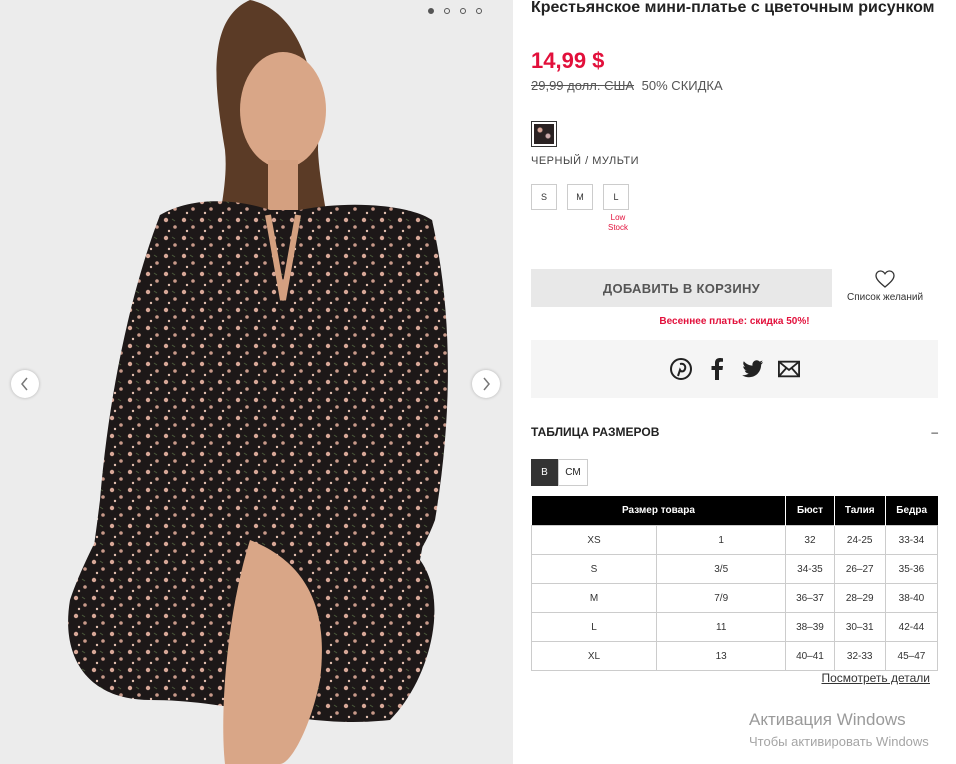  What do you see at coordinates (885, 297) in the screenshot?
I see `wishlist-label: Список желаний` at bounding box center [885, 297].